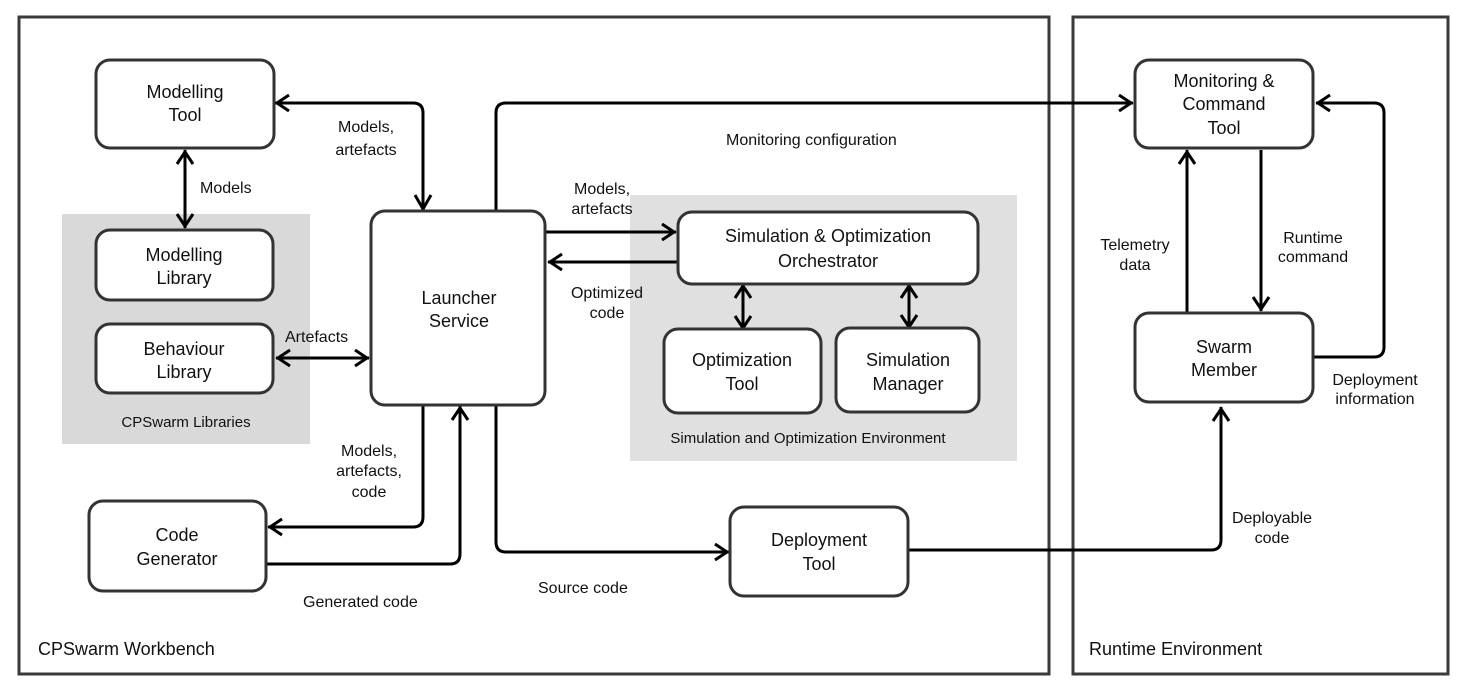 This screenshot has width=1471, height=691. What do you see at coordinates (176, 535) in the screenshot?
I see `svg-text: Code` at bounding box center [176, 535].